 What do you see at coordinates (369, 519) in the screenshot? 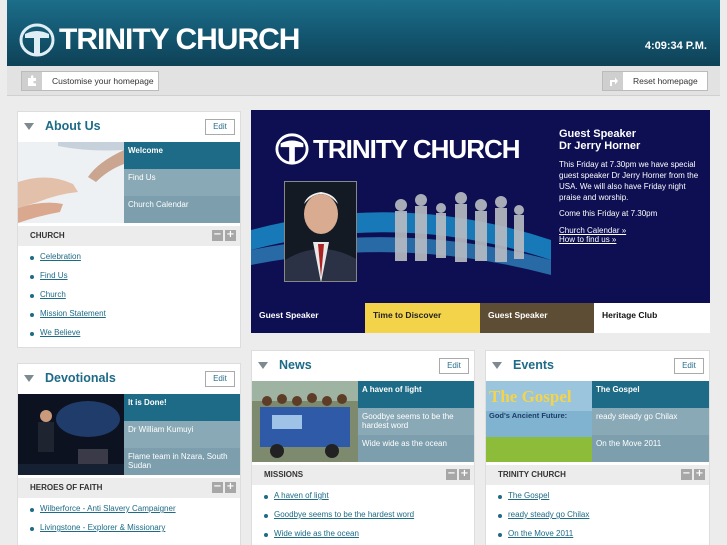
I see `list-item: Goodbye seems to be the hardest word` at bounding box center [369, 519].